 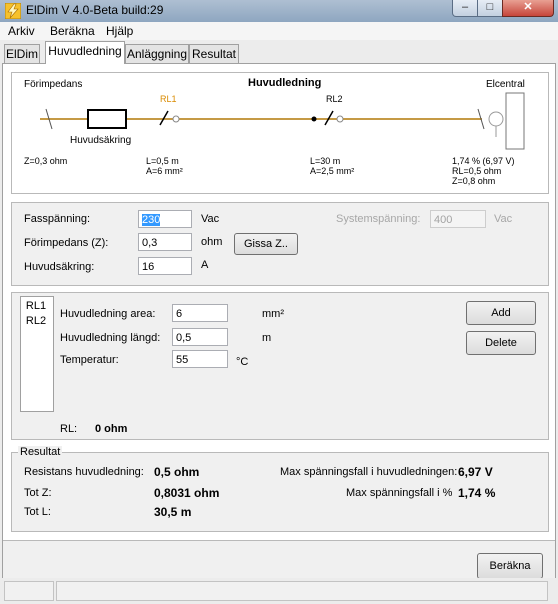 I want to click on rl2-node, so click(x=340, y=119).